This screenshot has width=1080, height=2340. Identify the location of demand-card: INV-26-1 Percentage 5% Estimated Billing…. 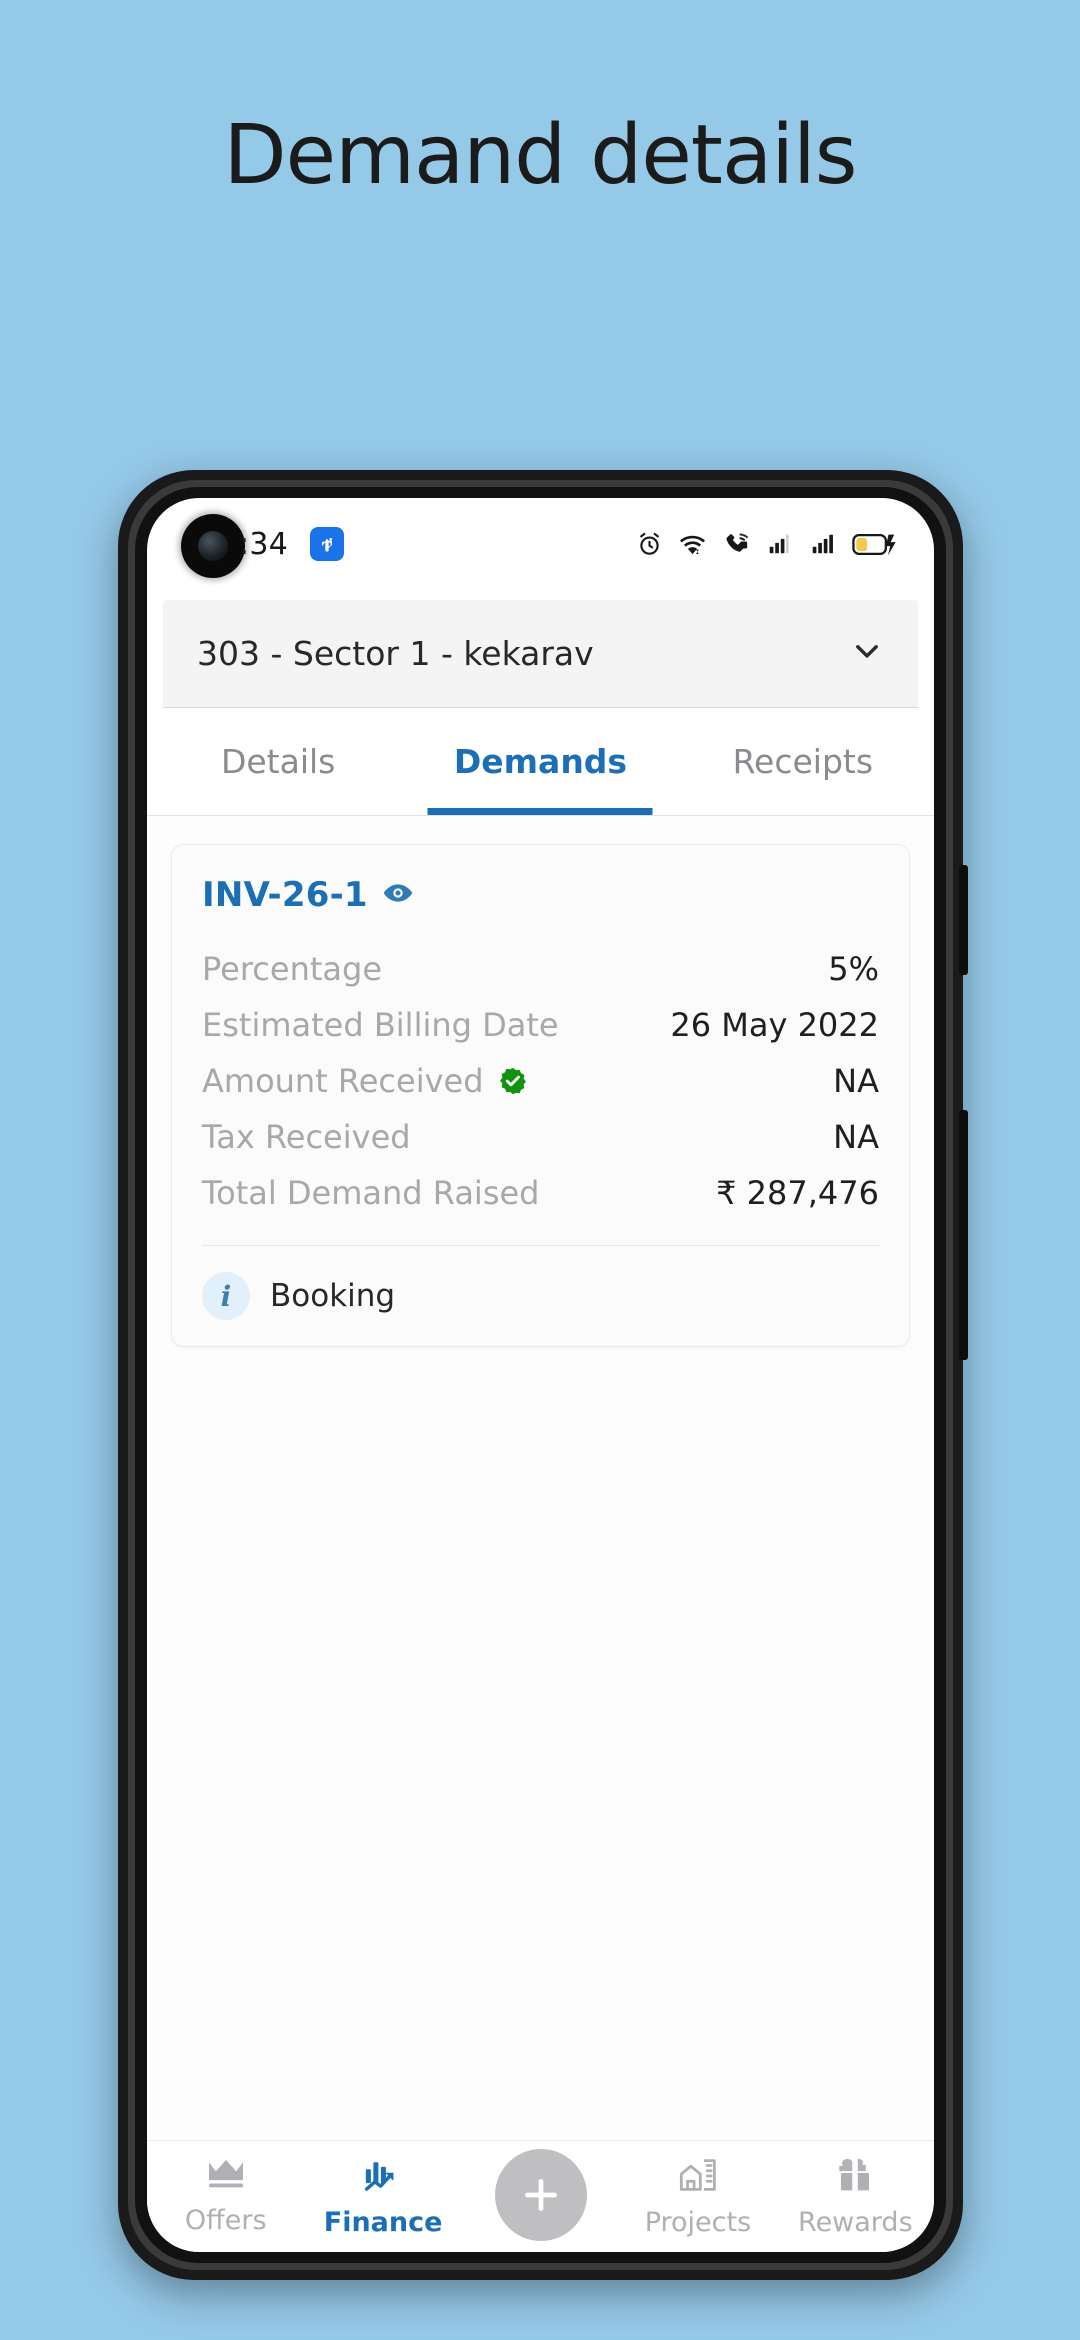
(540, 1095).